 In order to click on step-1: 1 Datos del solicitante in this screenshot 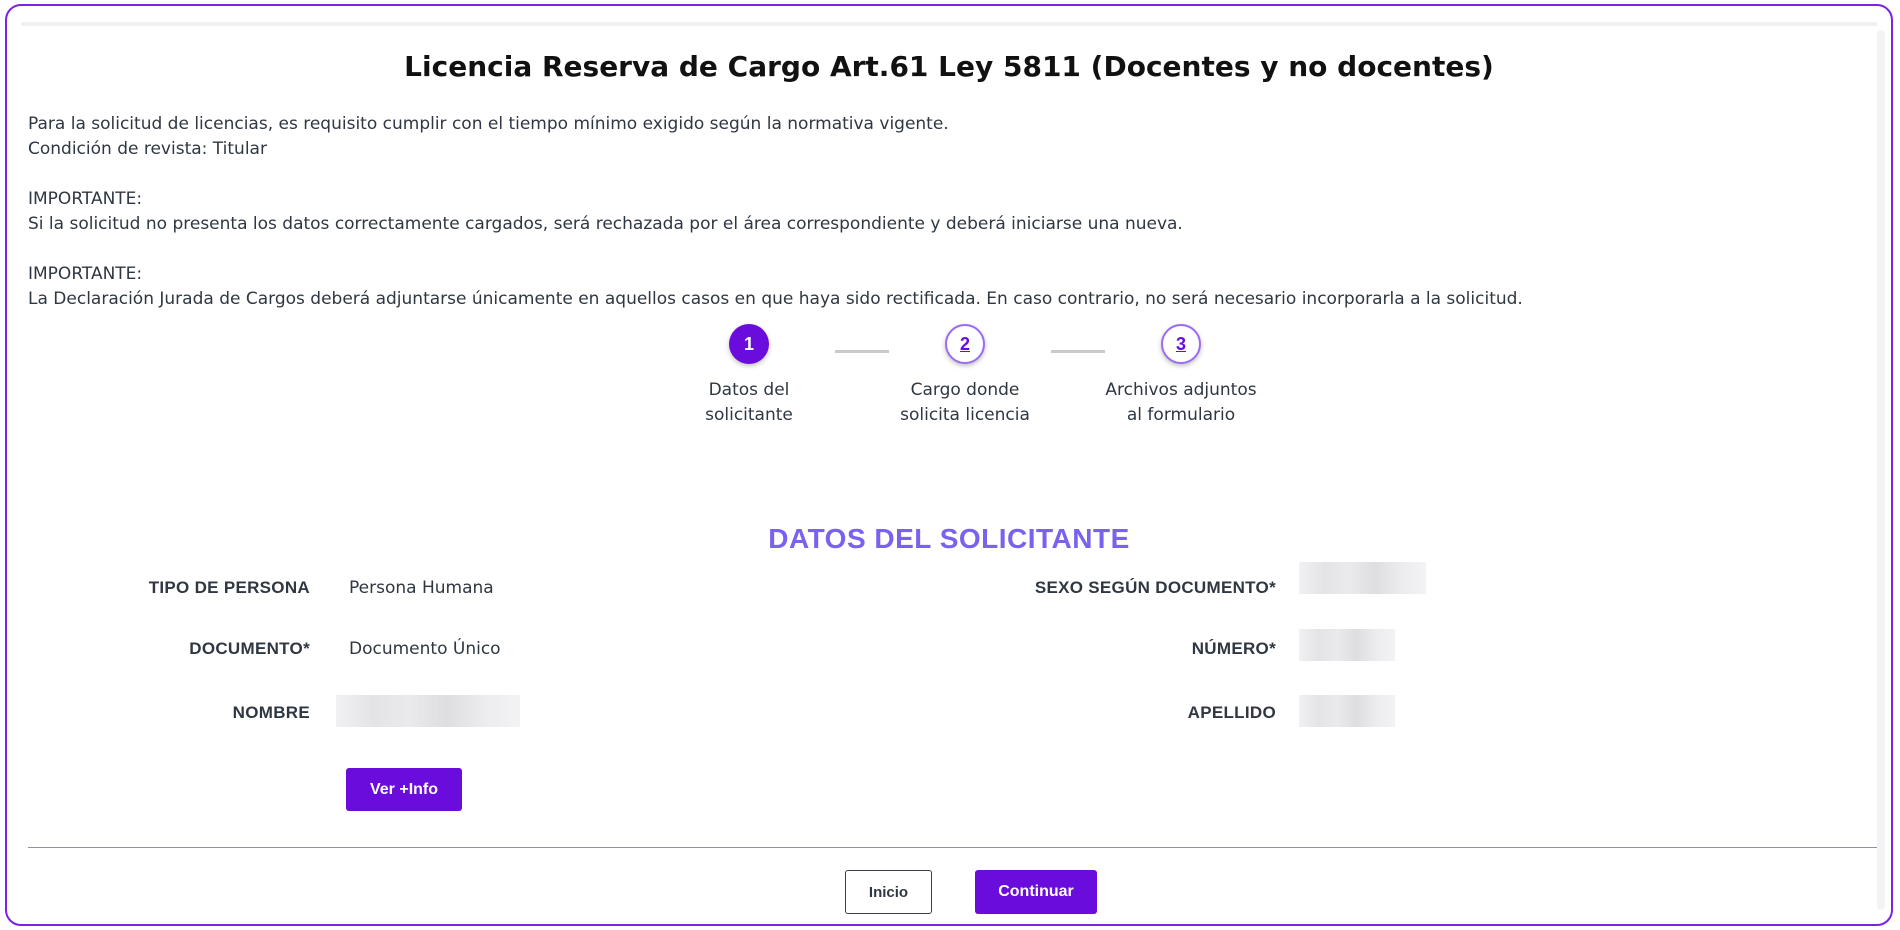, I will do `click(749, 376)`.